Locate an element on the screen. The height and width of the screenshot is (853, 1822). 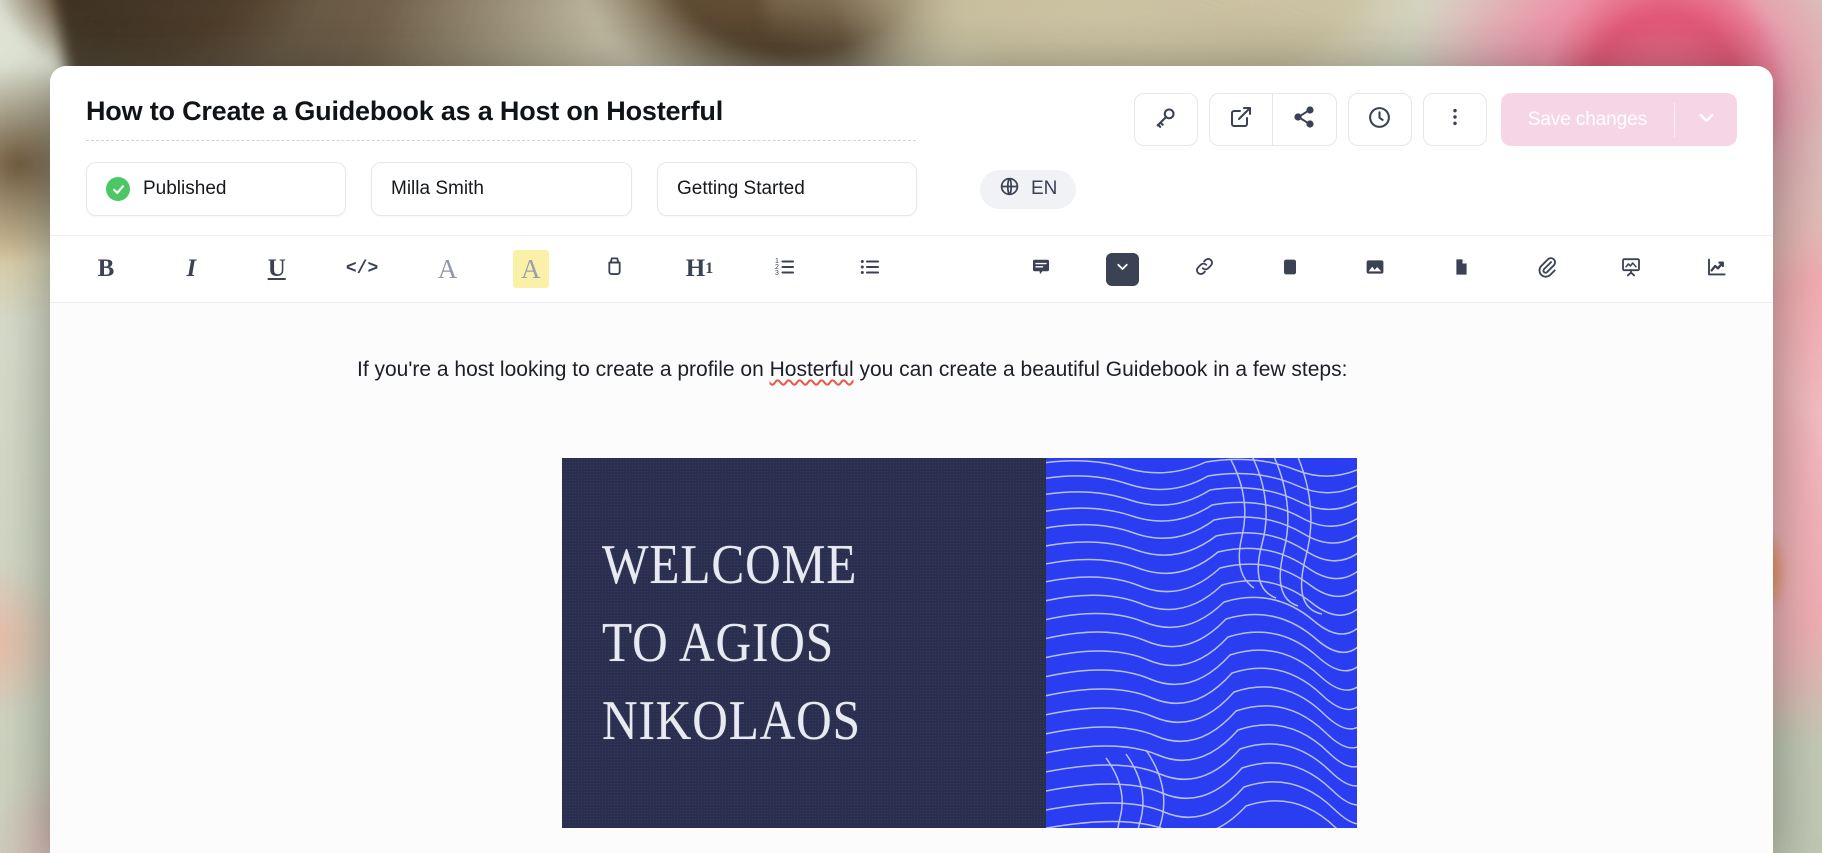
bullet-list-button is located at coordinates (870, 269).